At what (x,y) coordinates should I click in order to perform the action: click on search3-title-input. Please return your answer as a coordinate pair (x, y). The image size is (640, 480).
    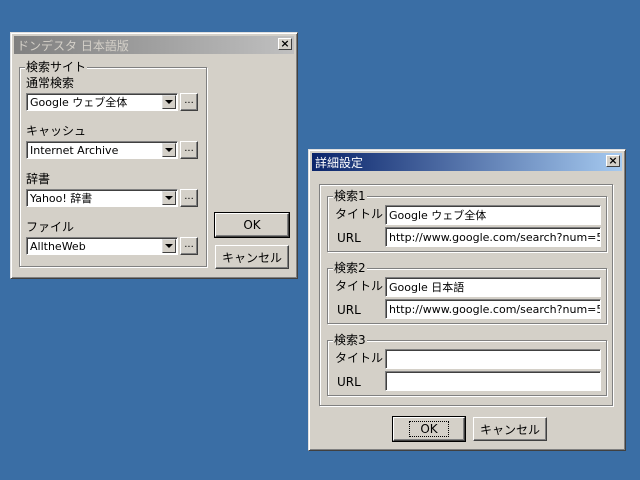
    Looking at the image, I should click on (493, 359).